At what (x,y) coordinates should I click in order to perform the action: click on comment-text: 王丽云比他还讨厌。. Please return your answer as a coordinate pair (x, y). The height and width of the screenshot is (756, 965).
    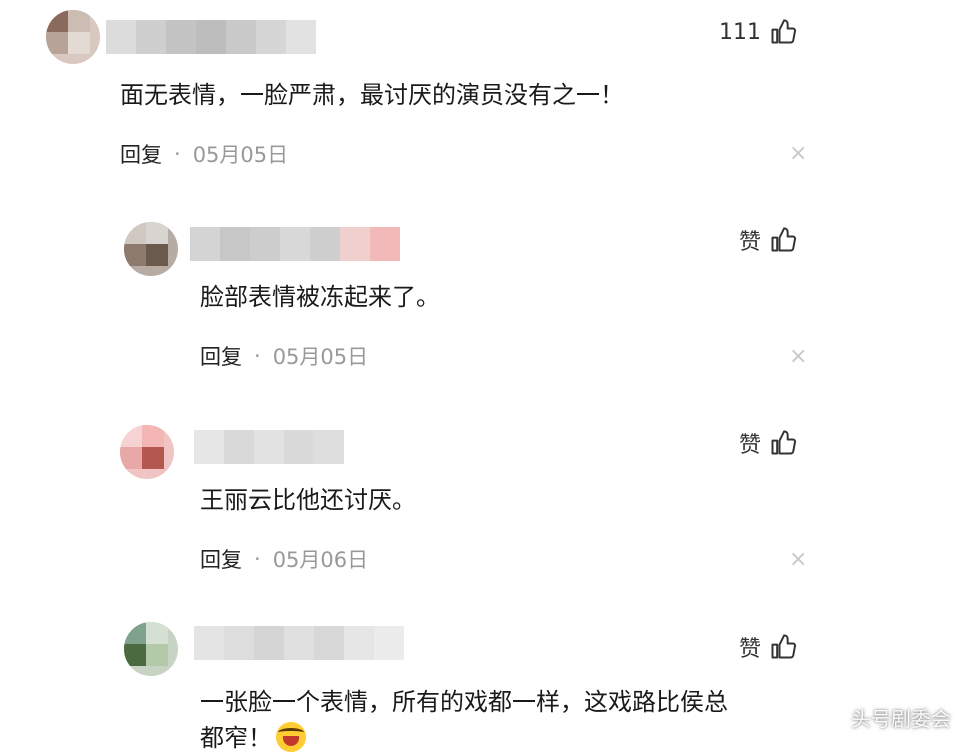
    Looking at the image, I should click on (308, 500).